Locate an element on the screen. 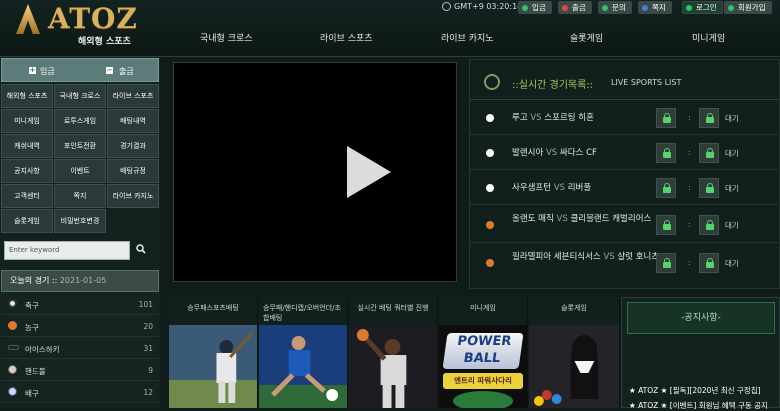 The height and width of the screenshot is (411, 780). sport-row-basketball: 농구 20 is located at coordinates (80, 326).